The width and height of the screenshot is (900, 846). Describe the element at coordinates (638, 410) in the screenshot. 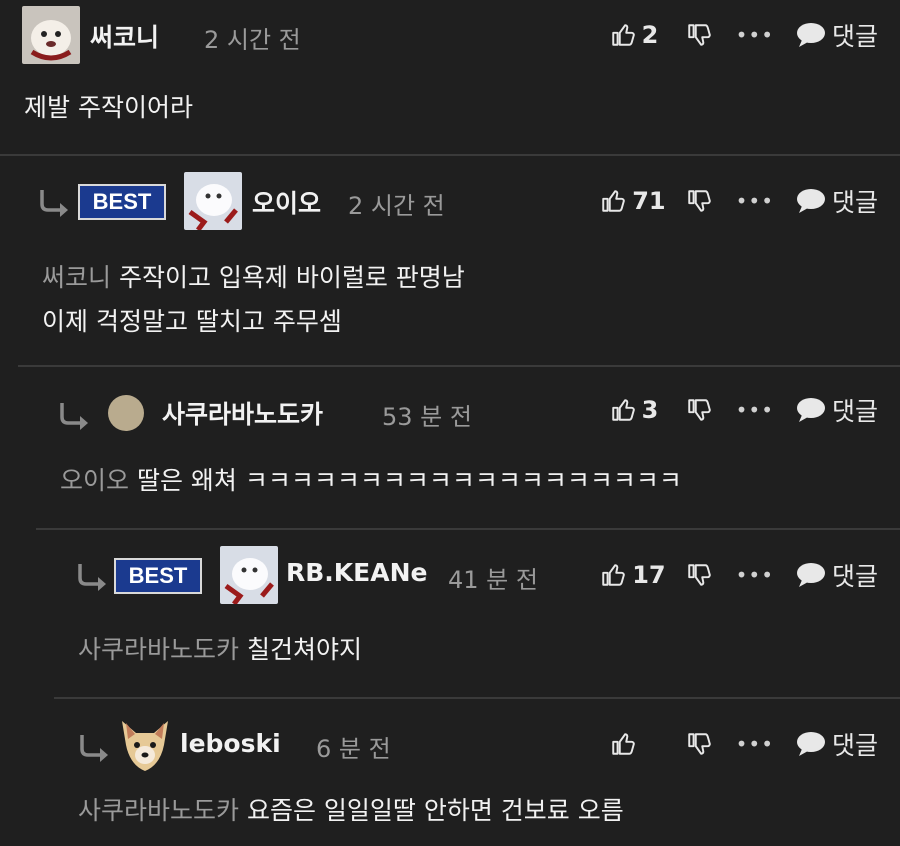

I see `like-button: 3` at that location.